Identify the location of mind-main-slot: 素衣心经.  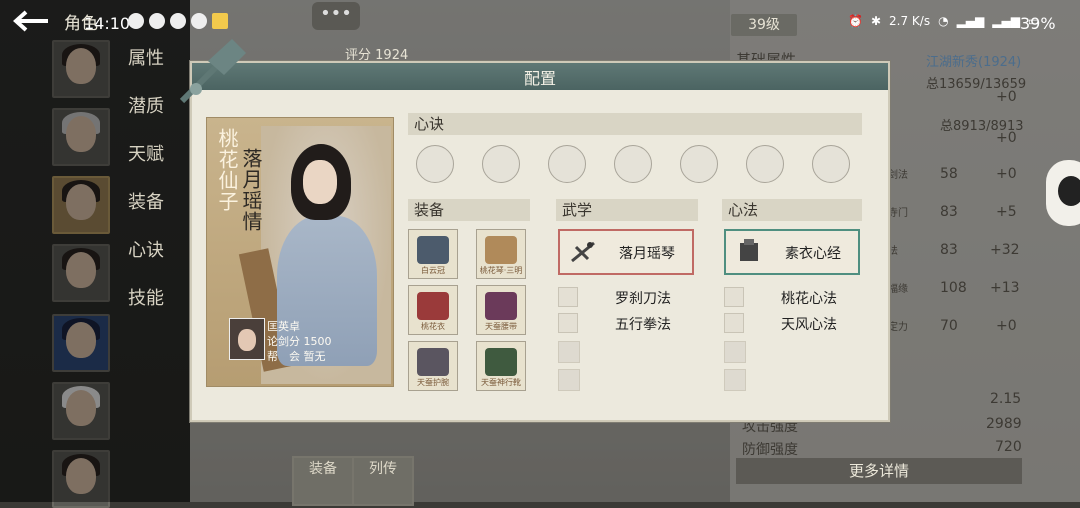
(792, 252).